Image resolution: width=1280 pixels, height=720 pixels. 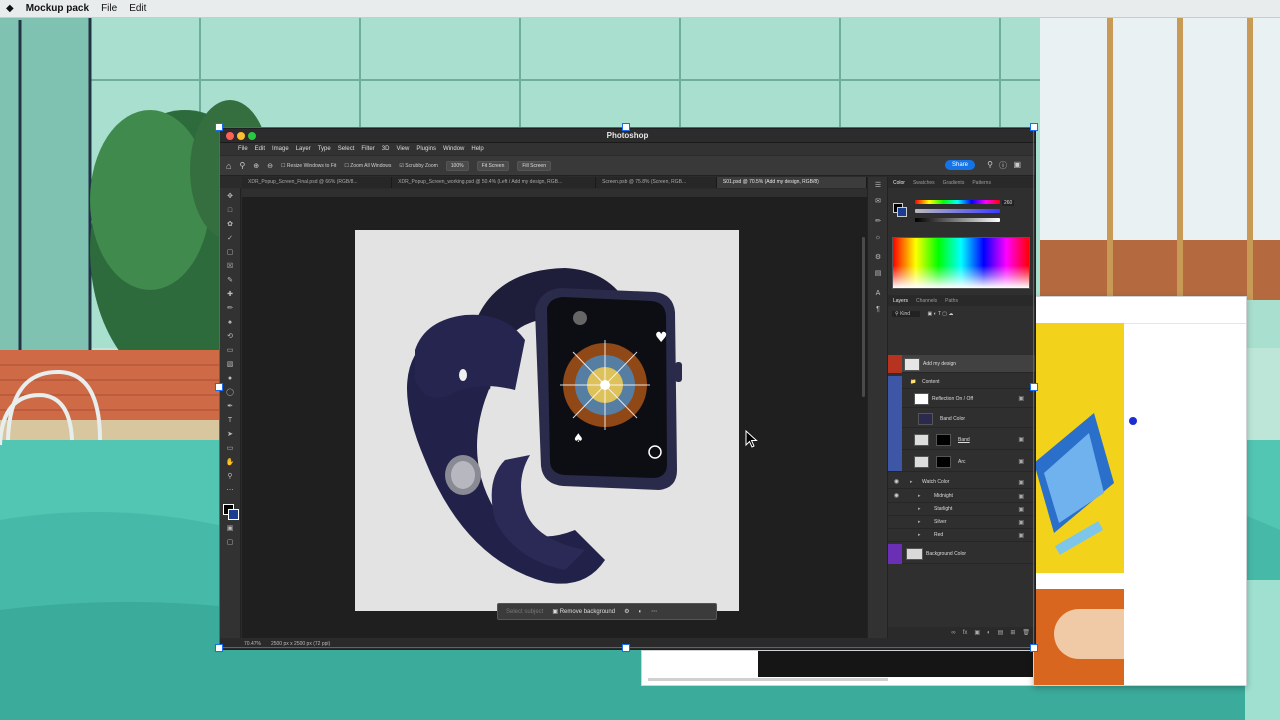 I want to click on ps-menu-file: File, so click(x=243, y=149).